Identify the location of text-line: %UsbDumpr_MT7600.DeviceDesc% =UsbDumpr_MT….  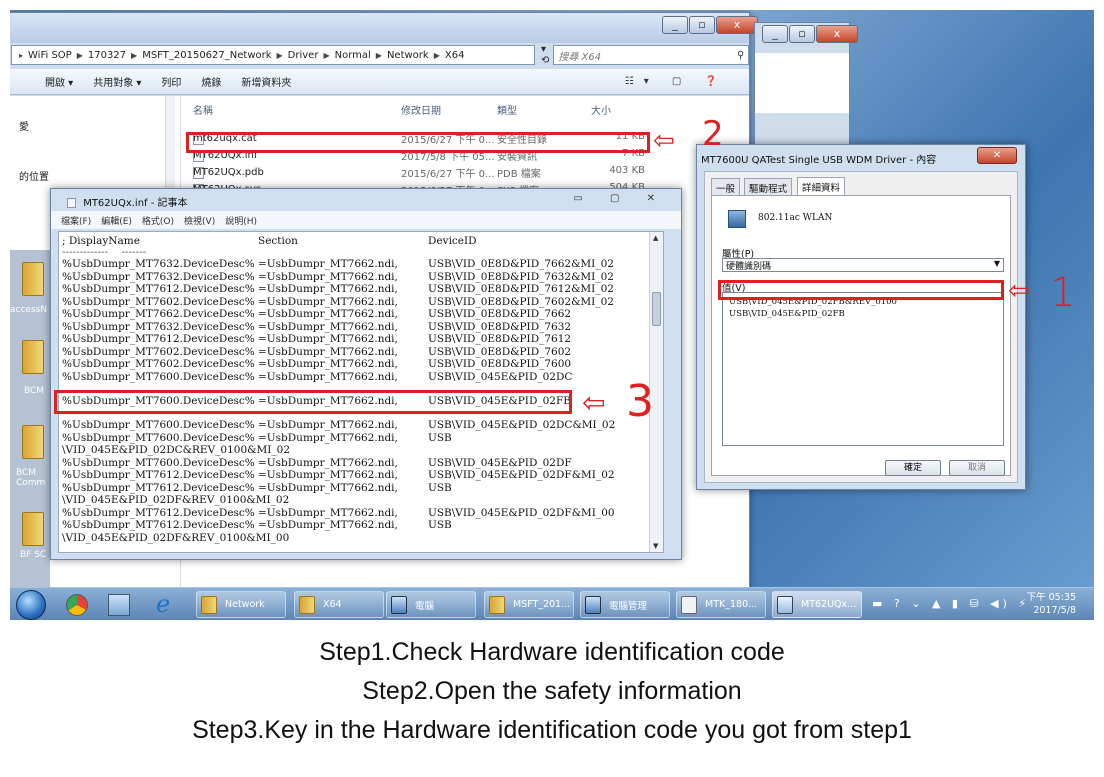
(317, 377).